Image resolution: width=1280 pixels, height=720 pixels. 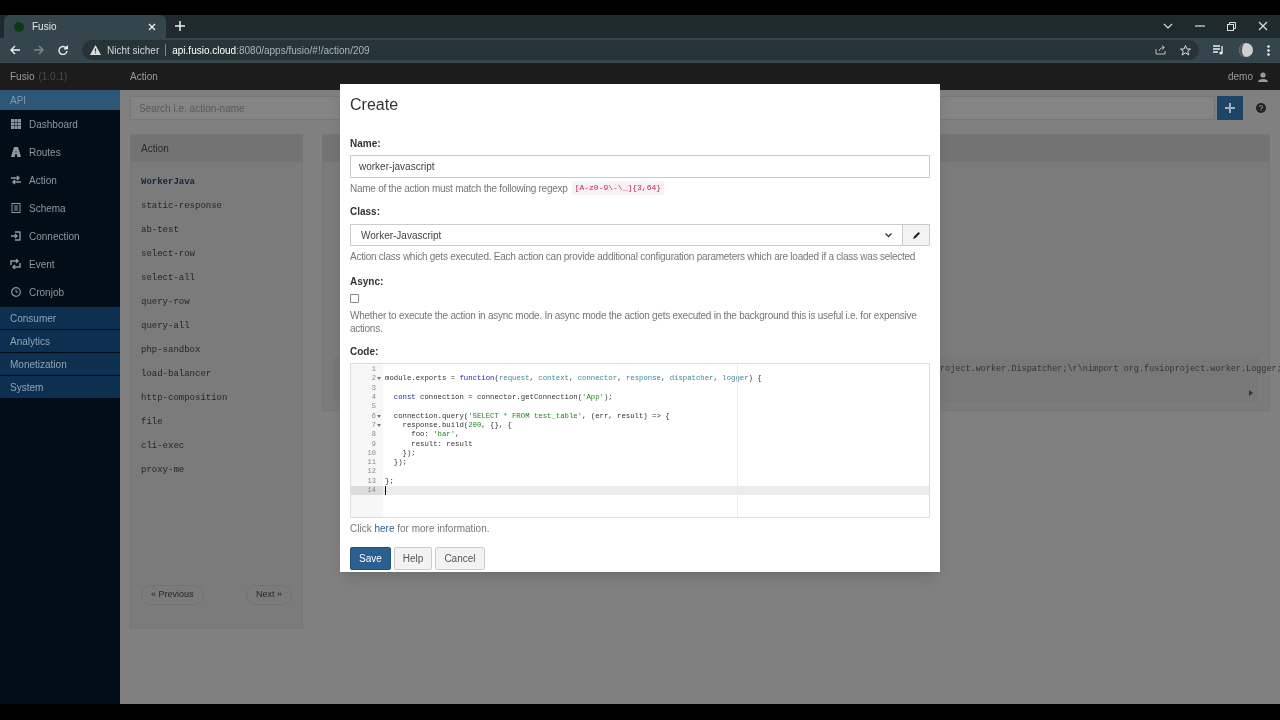 What do you see at coordinates (19, 26) in the screenshot?
I see `favicon-icon` at bounding box center [19, 26].